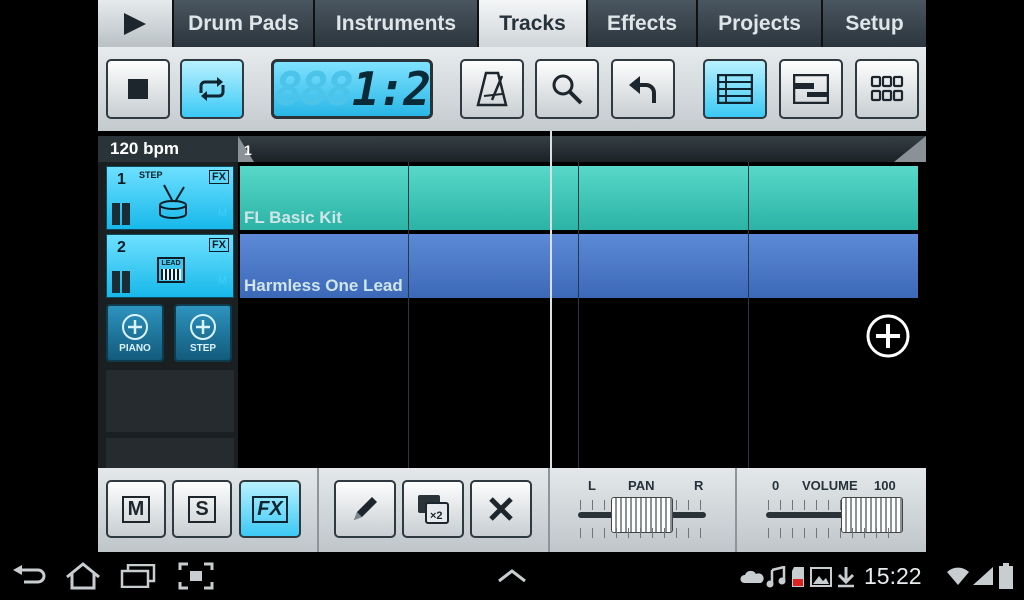 This screenshot has width=1024, height=600. What do you see at coordinates (846, 577) in the screenshot?
I see `download-icon` at bounding box center [846, 577].